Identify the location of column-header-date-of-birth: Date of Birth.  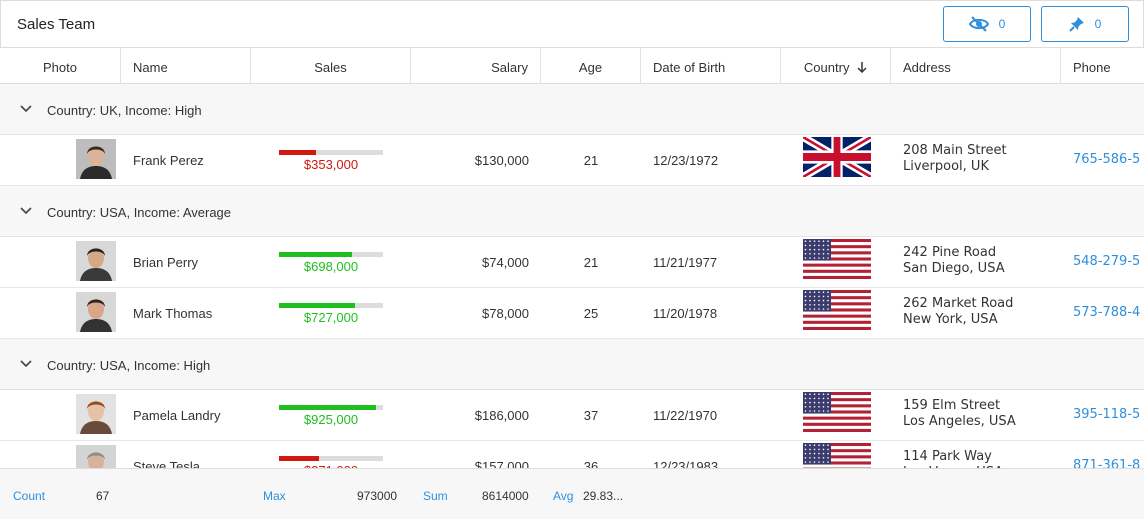
(711, 66).